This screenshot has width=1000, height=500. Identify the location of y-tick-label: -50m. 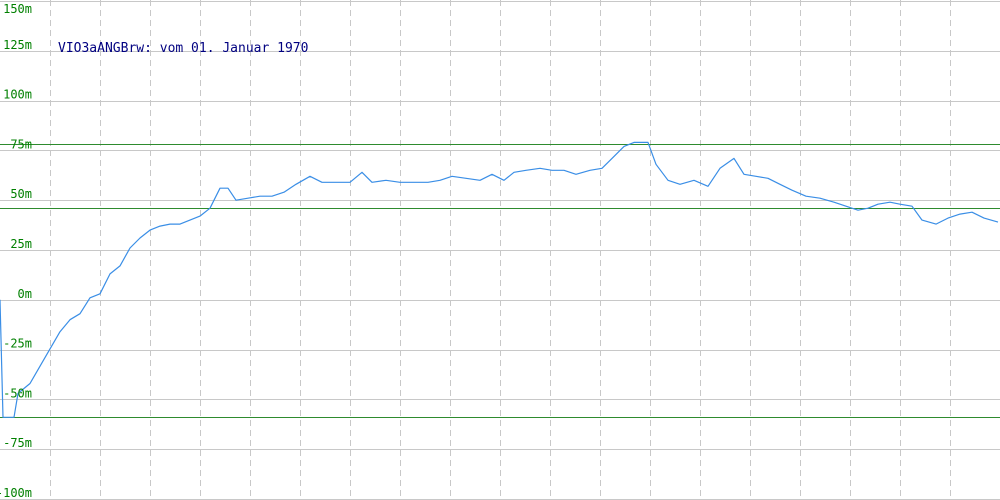
(17, 393).